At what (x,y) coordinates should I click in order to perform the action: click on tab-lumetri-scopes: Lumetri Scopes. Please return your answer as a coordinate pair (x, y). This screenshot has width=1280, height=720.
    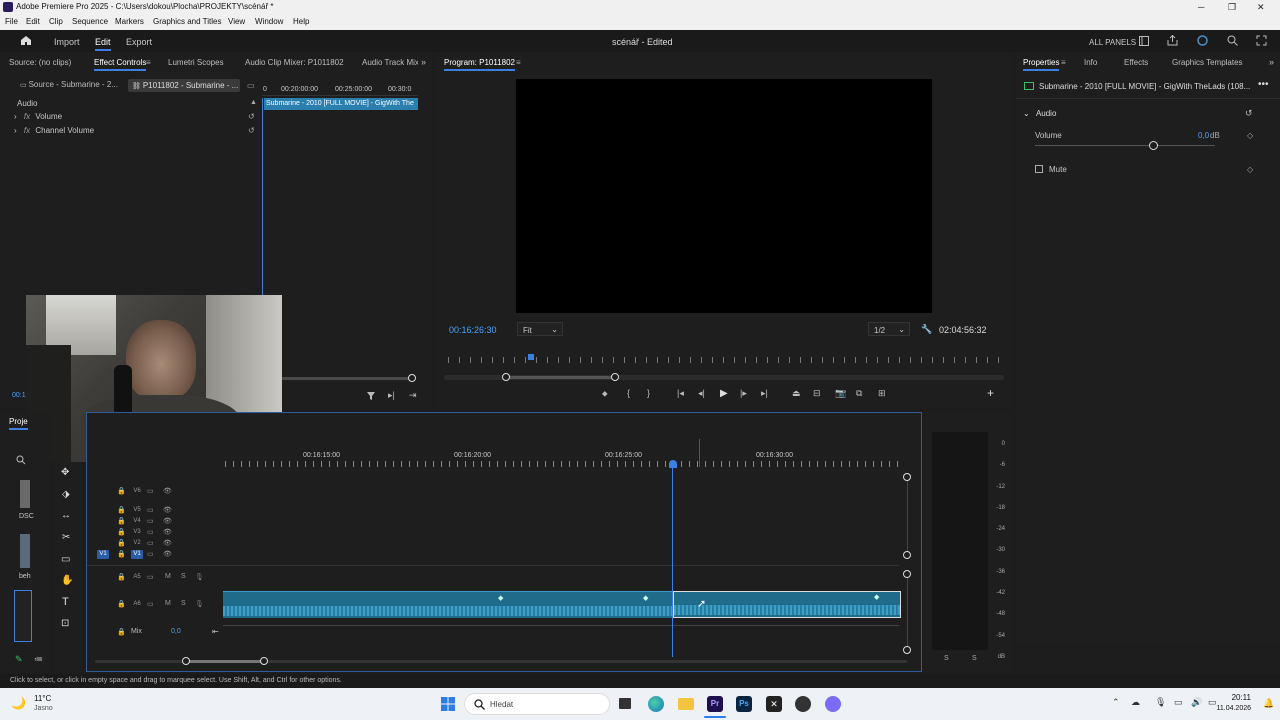
    Looking at the image, I should click on (196, 62).